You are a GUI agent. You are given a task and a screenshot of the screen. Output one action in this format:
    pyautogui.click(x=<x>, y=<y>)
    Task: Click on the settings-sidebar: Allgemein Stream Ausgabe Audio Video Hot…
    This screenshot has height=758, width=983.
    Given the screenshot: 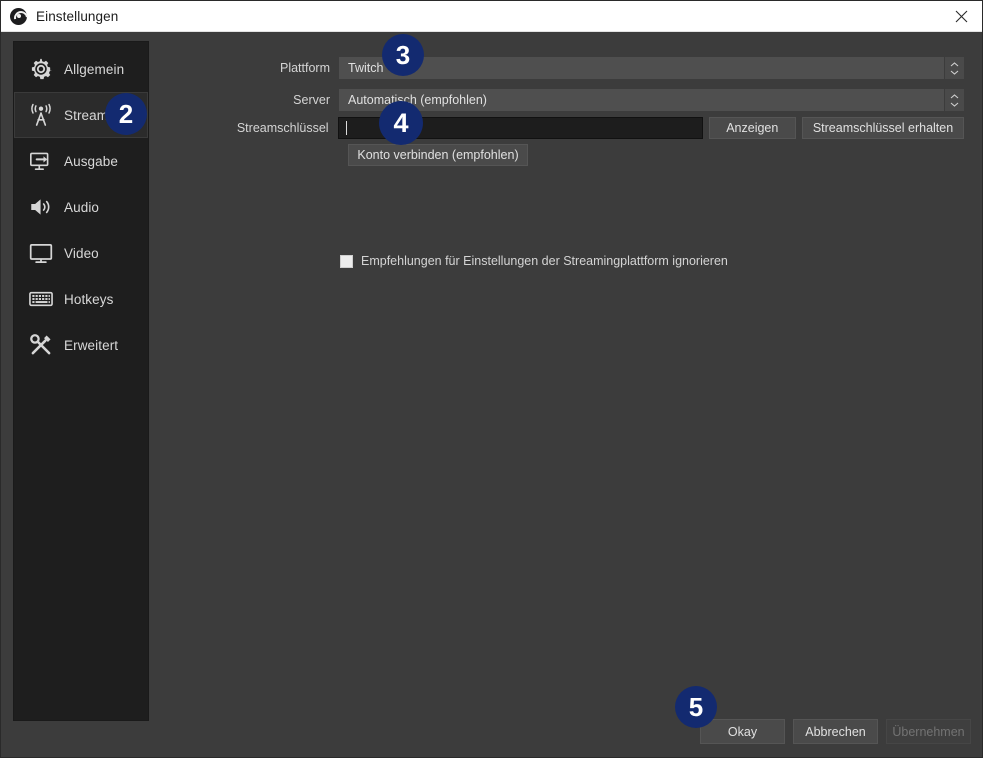 What is the action you would take?
    pyautogui.click(x=81, y=381)
    